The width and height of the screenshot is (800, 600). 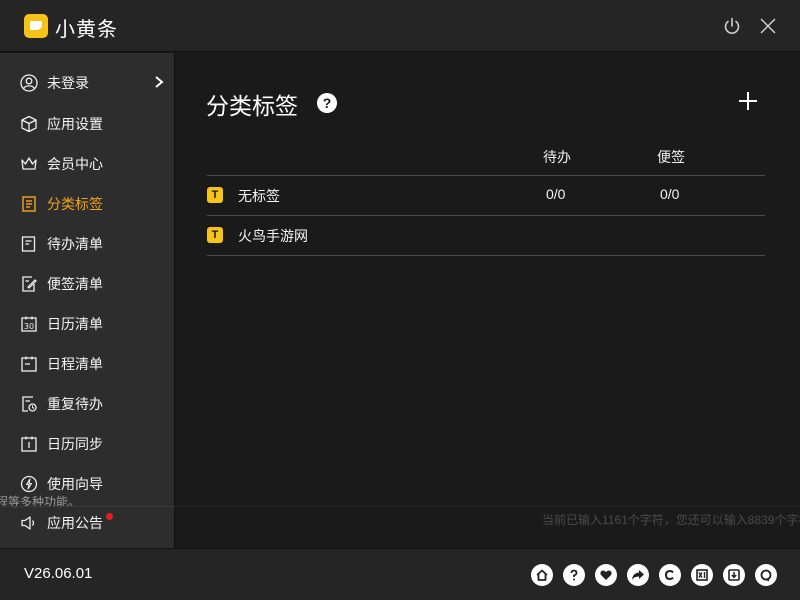 What do you see at coordinates (75, 244) in the screenshot?
I see `sidebar-item-label: 待办清单` at bounding box center [75, 244].